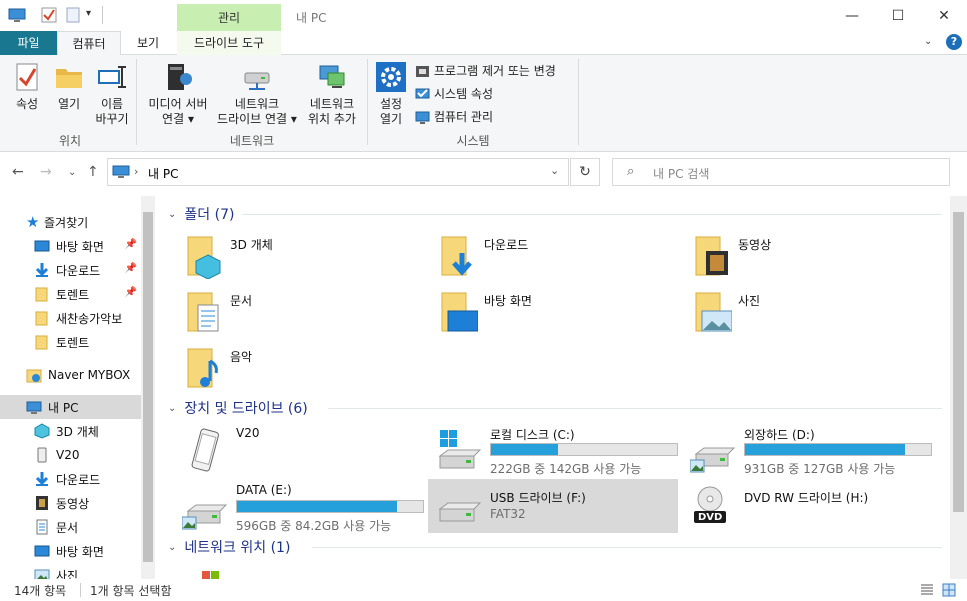 The image size is (967, 601). I want to click on content-scrollbar-thumb, so click(958, 362).